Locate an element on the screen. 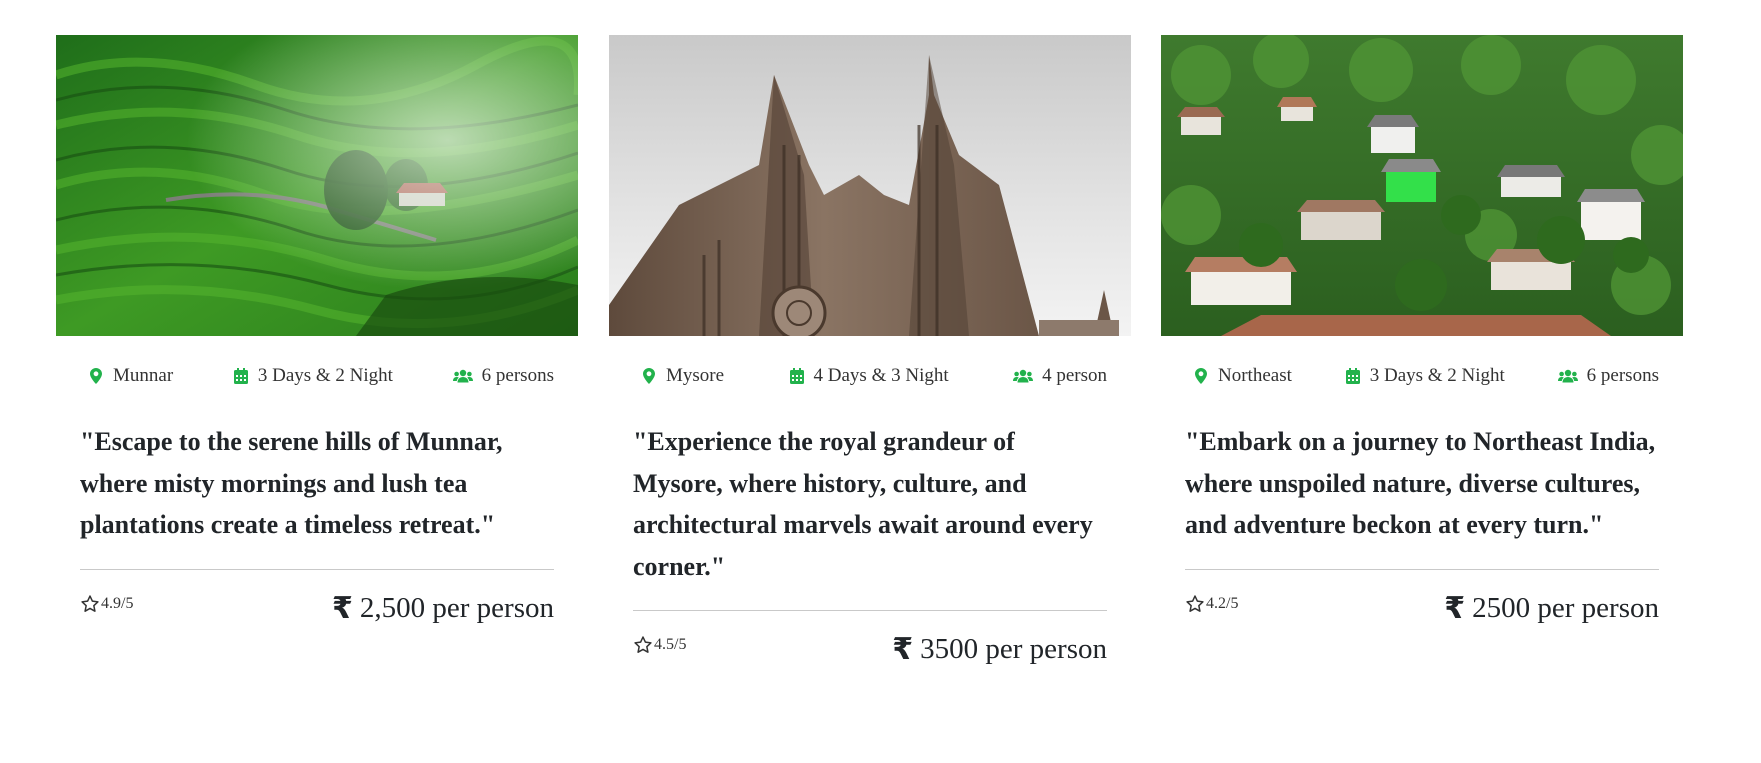 This screenshot has height=763, width=1761. tour-photo-northeast is located at coordinates (1422, 185).